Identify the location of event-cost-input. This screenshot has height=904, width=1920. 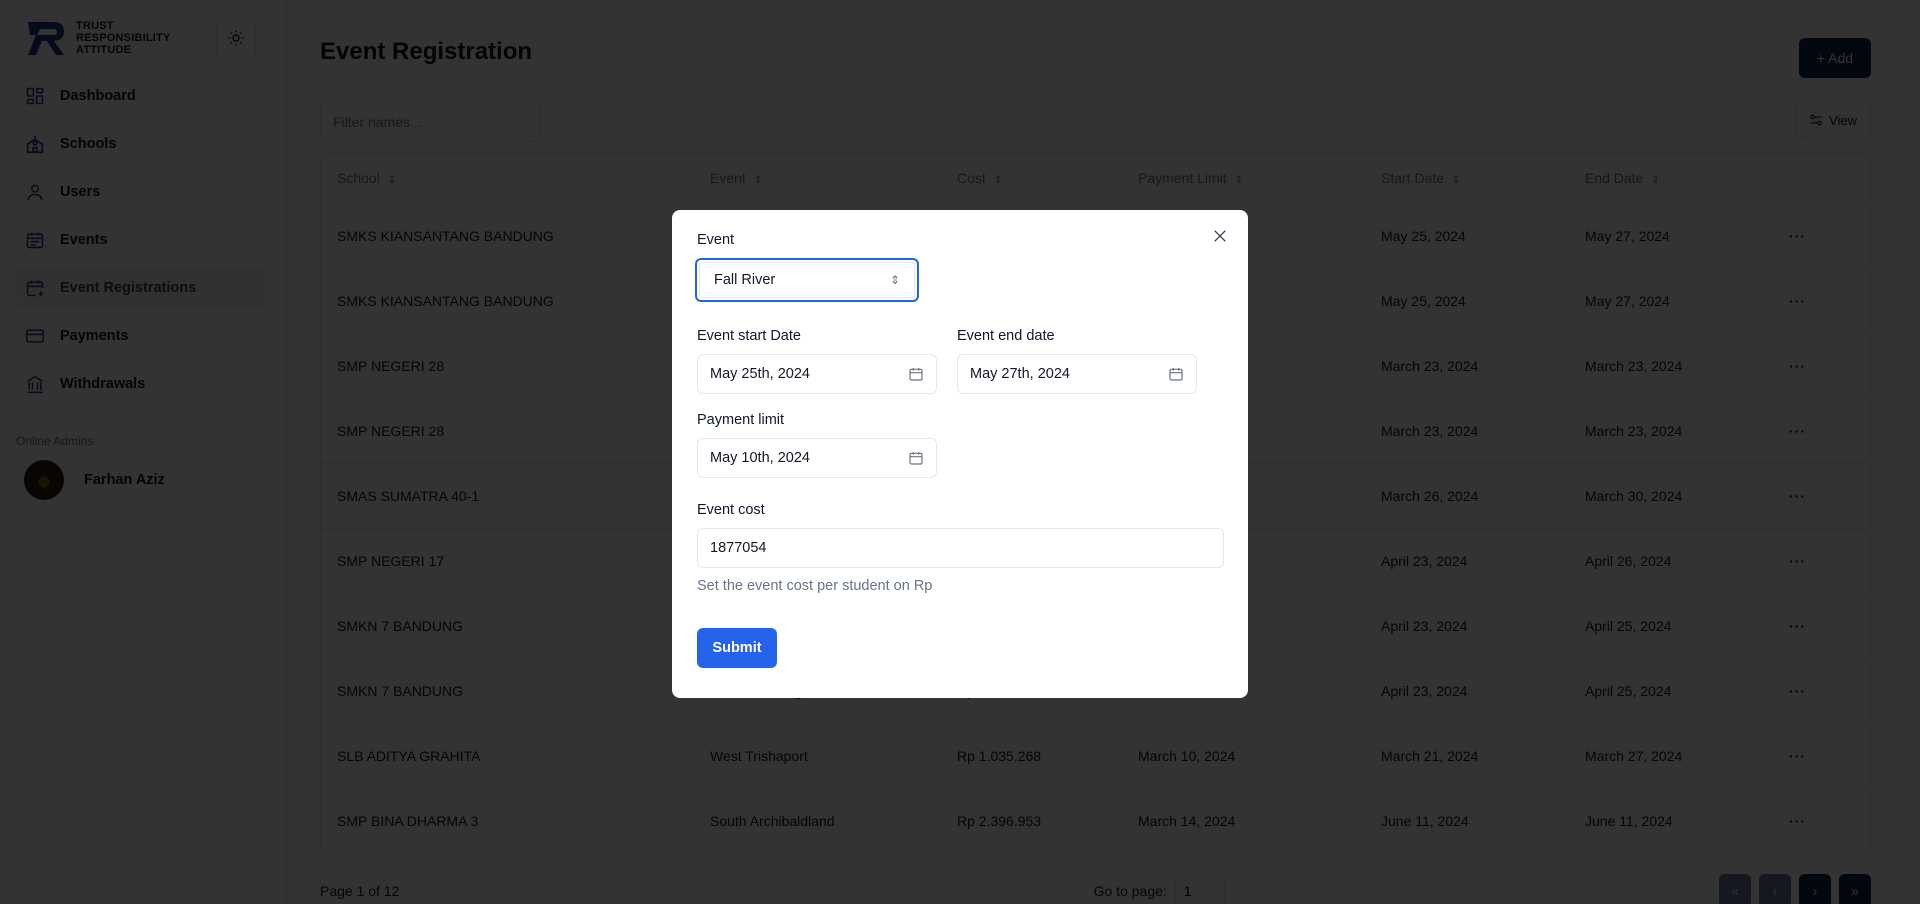
(960, 548).